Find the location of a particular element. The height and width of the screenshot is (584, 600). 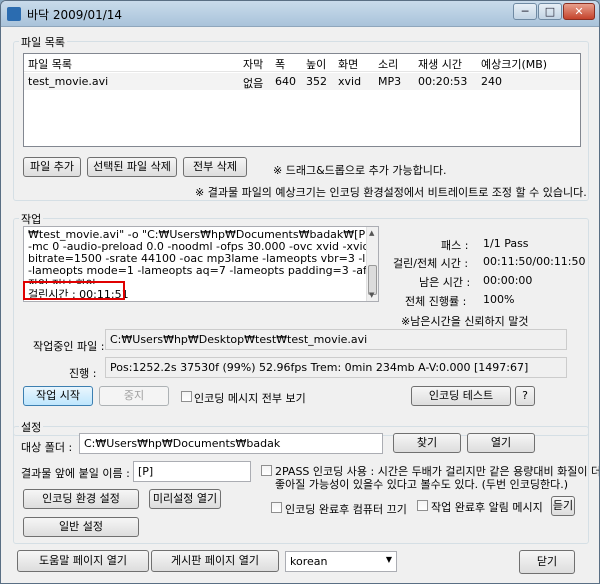

notify-checkbox is located at coordinates (422, 505).